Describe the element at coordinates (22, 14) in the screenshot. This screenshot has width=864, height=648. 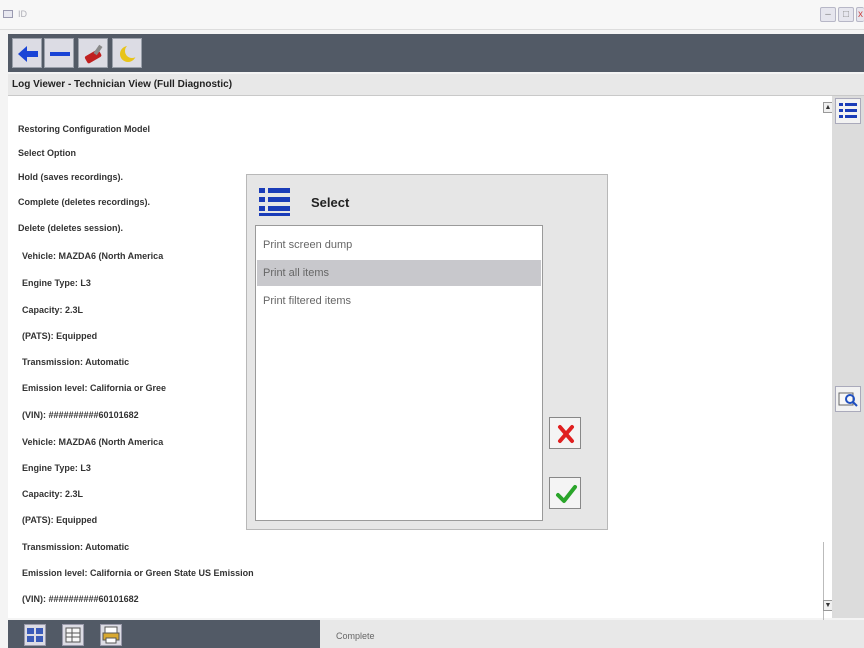
I see `window-title: ID` at that location.